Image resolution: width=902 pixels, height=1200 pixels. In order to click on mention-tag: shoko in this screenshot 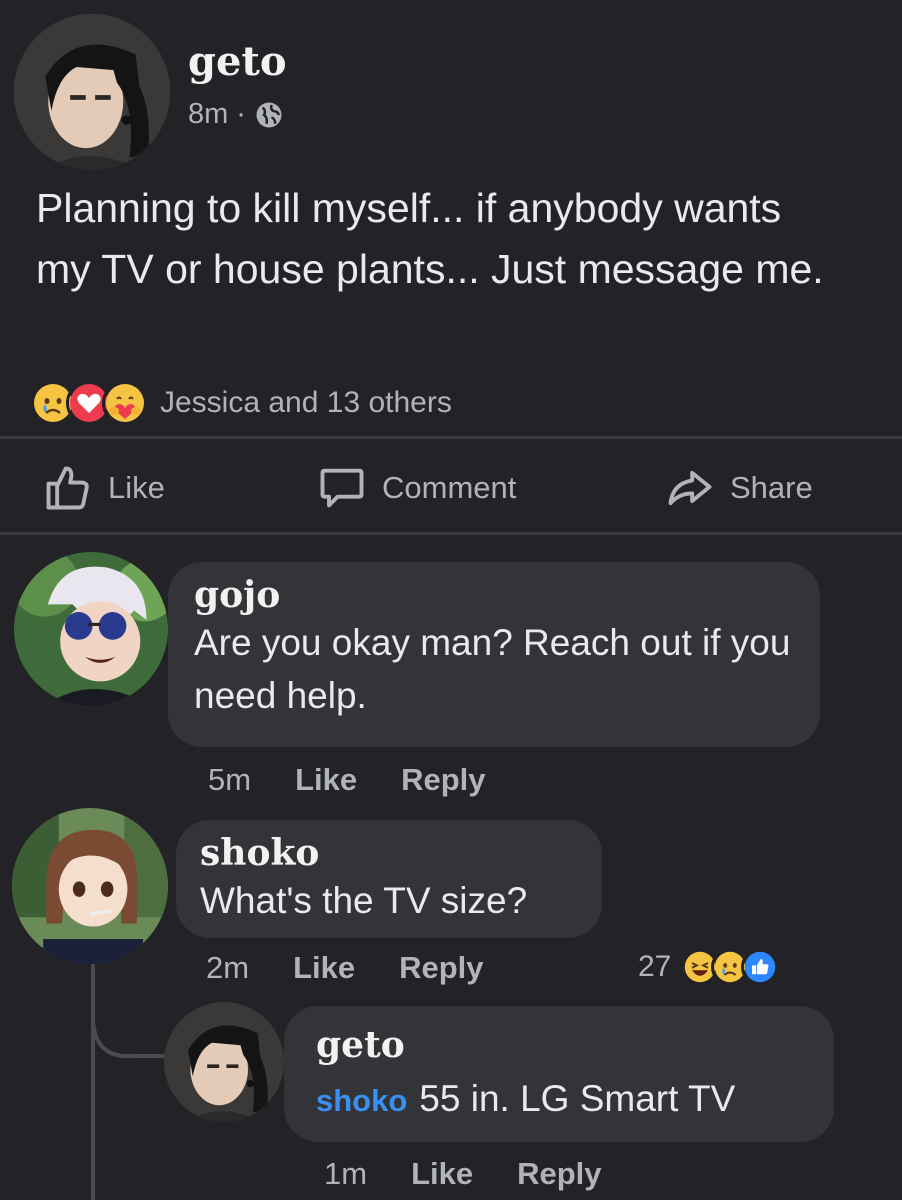, I will do `click(361, 1100)`.